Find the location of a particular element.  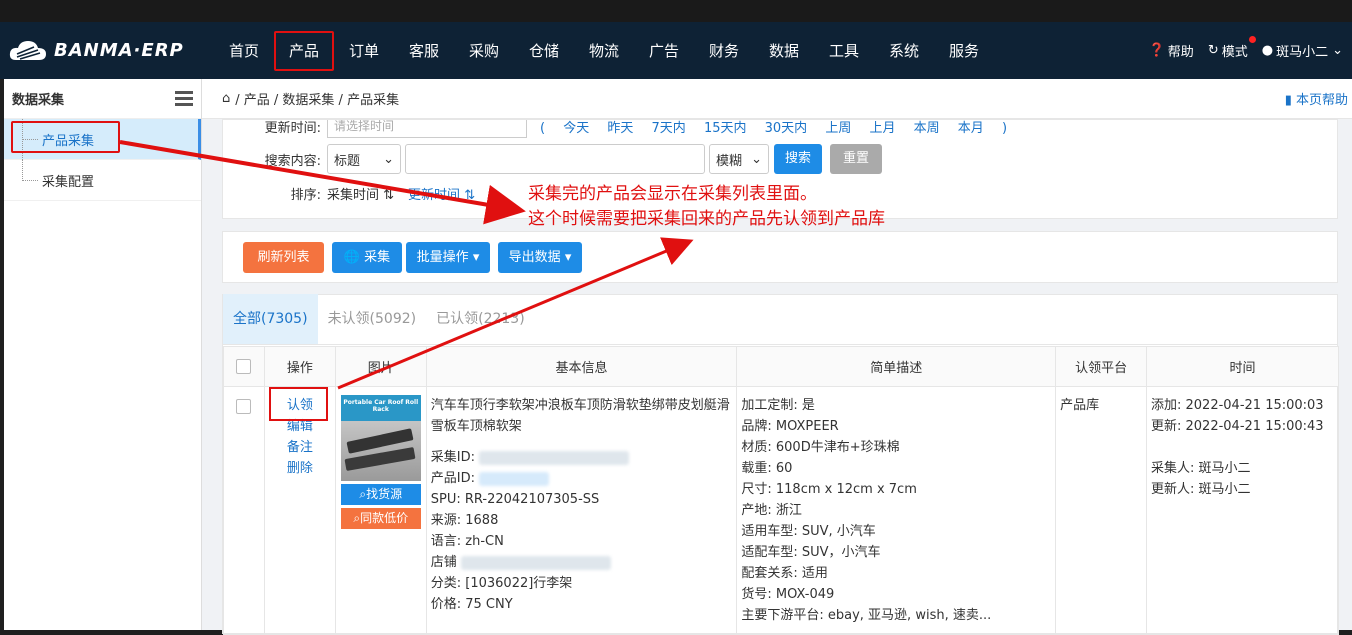

breadcrumb: ⌂ / 产品 / 数据采集 / 产品采集 ▮ 本页帮助 is located at coordinates (777, 99).